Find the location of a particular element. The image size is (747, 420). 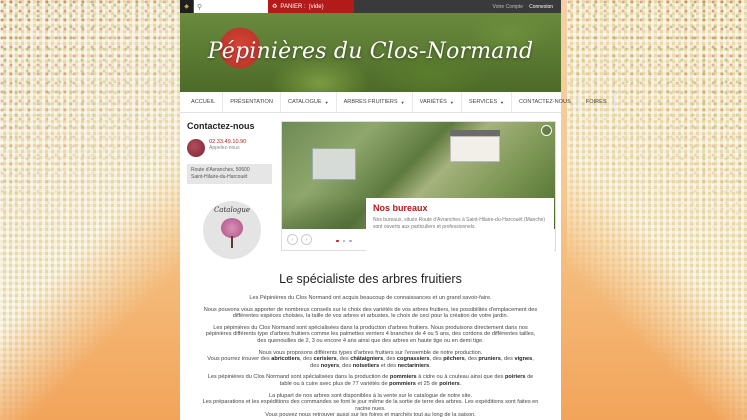

hero-banner: Pépinières du Clos-Normand is located at coordinates (370, 52).